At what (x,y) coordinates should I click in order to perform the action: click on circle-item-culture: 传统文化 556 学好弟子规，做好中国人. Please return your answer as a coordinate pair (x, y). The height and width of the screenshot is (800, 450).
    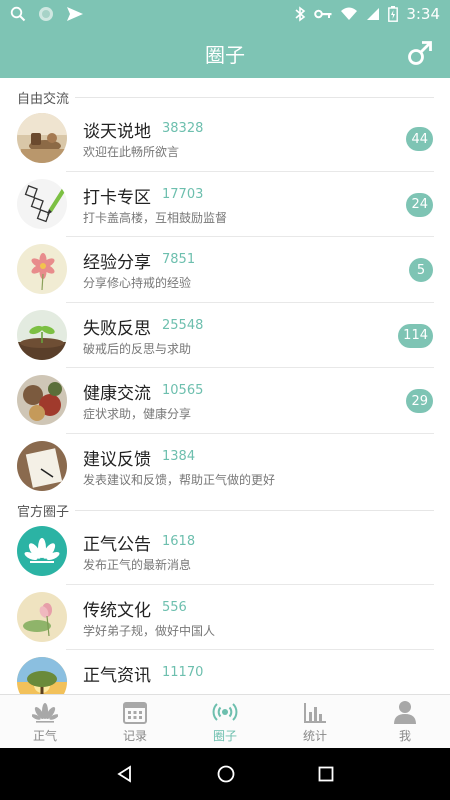
    Looking at the image, I should click on (225, 617).